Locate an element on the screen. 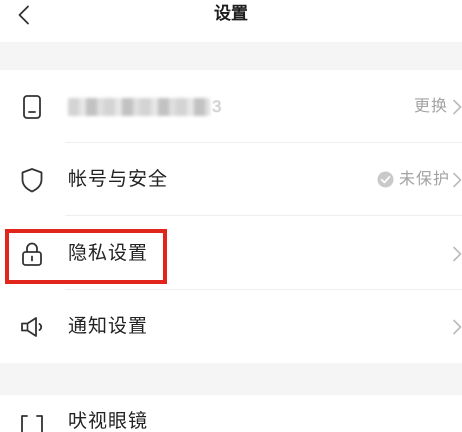 The height and width of the screenshot is (432, 462). settings-row-label: 通知设置 is located at coordinates (108, 326).